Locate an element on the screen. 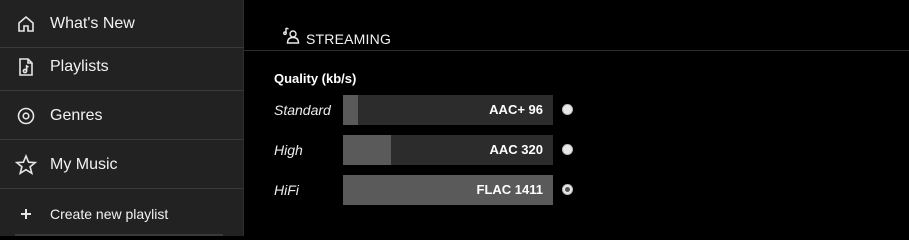 The width and height of the screenshot is (909, 240). quality-option-label: Standard is located at coordinates (302, 110).